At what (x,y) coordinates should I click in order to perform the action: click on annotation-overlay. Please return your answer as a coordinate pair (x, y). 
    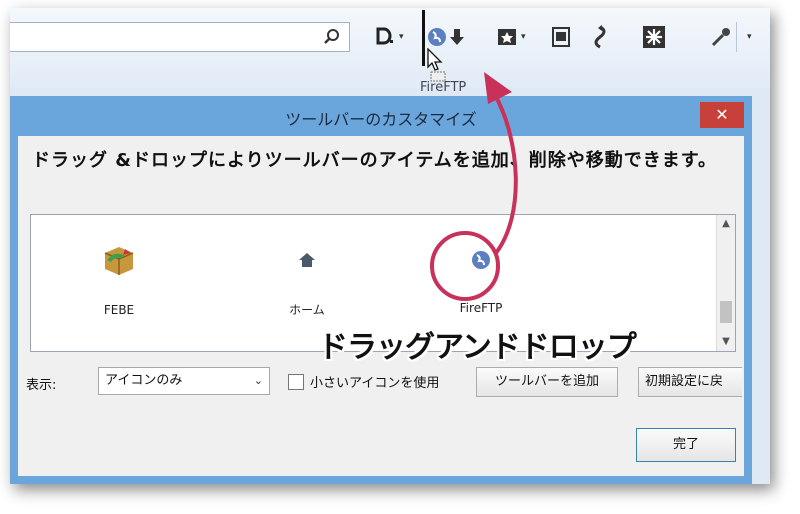
    Looking at the image, I should click on (474, 186).